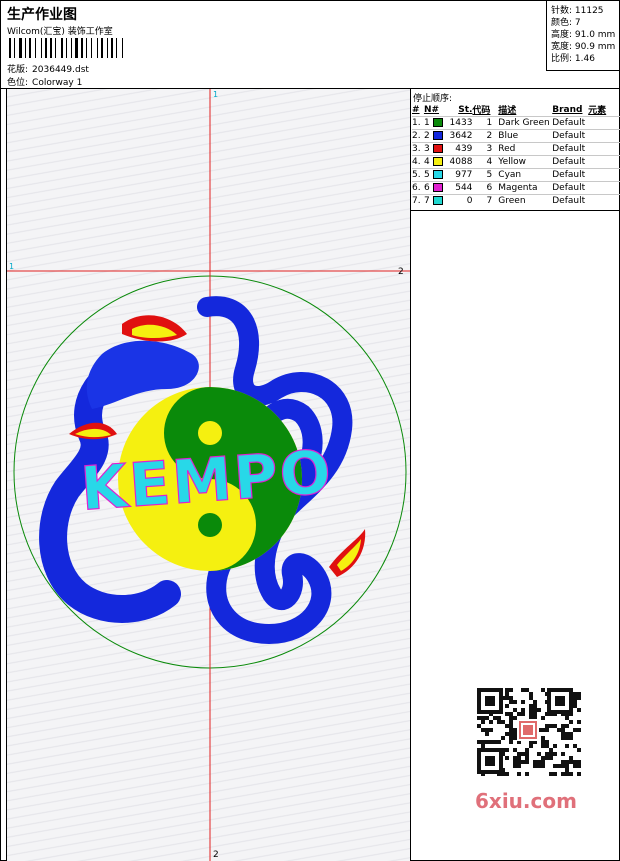 The width and height of the screenshot is (620, 861). What do you see at coordinates (485, 162) in the screenshot?
I see `stop-order-cell-code: 4` at bounding box center [485, 162].